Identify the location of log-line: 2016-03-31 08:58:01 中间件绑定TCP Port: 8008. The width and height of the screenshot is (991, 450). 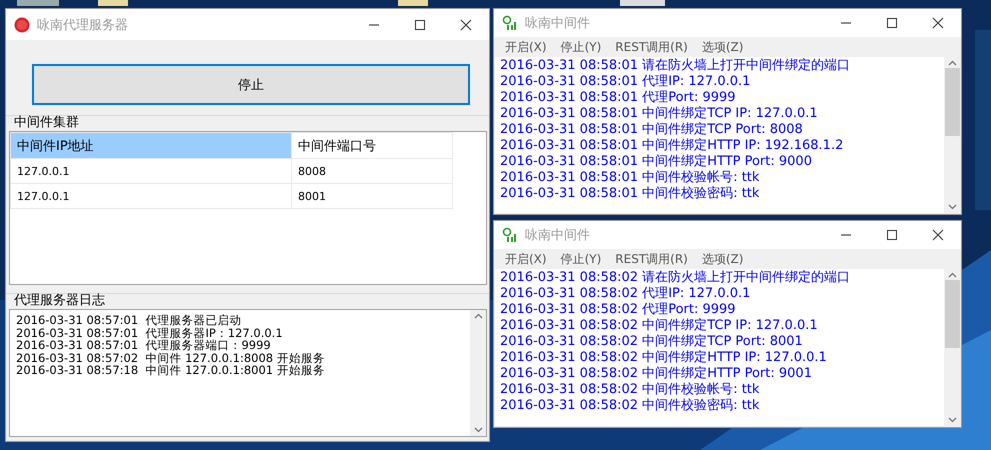
(651, 129).